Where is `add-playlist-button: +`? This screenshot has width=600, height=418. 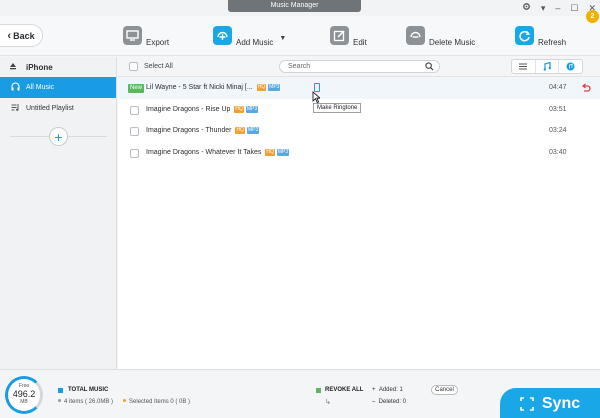
add-playlist-button: + is located at coordinates (58, 136).